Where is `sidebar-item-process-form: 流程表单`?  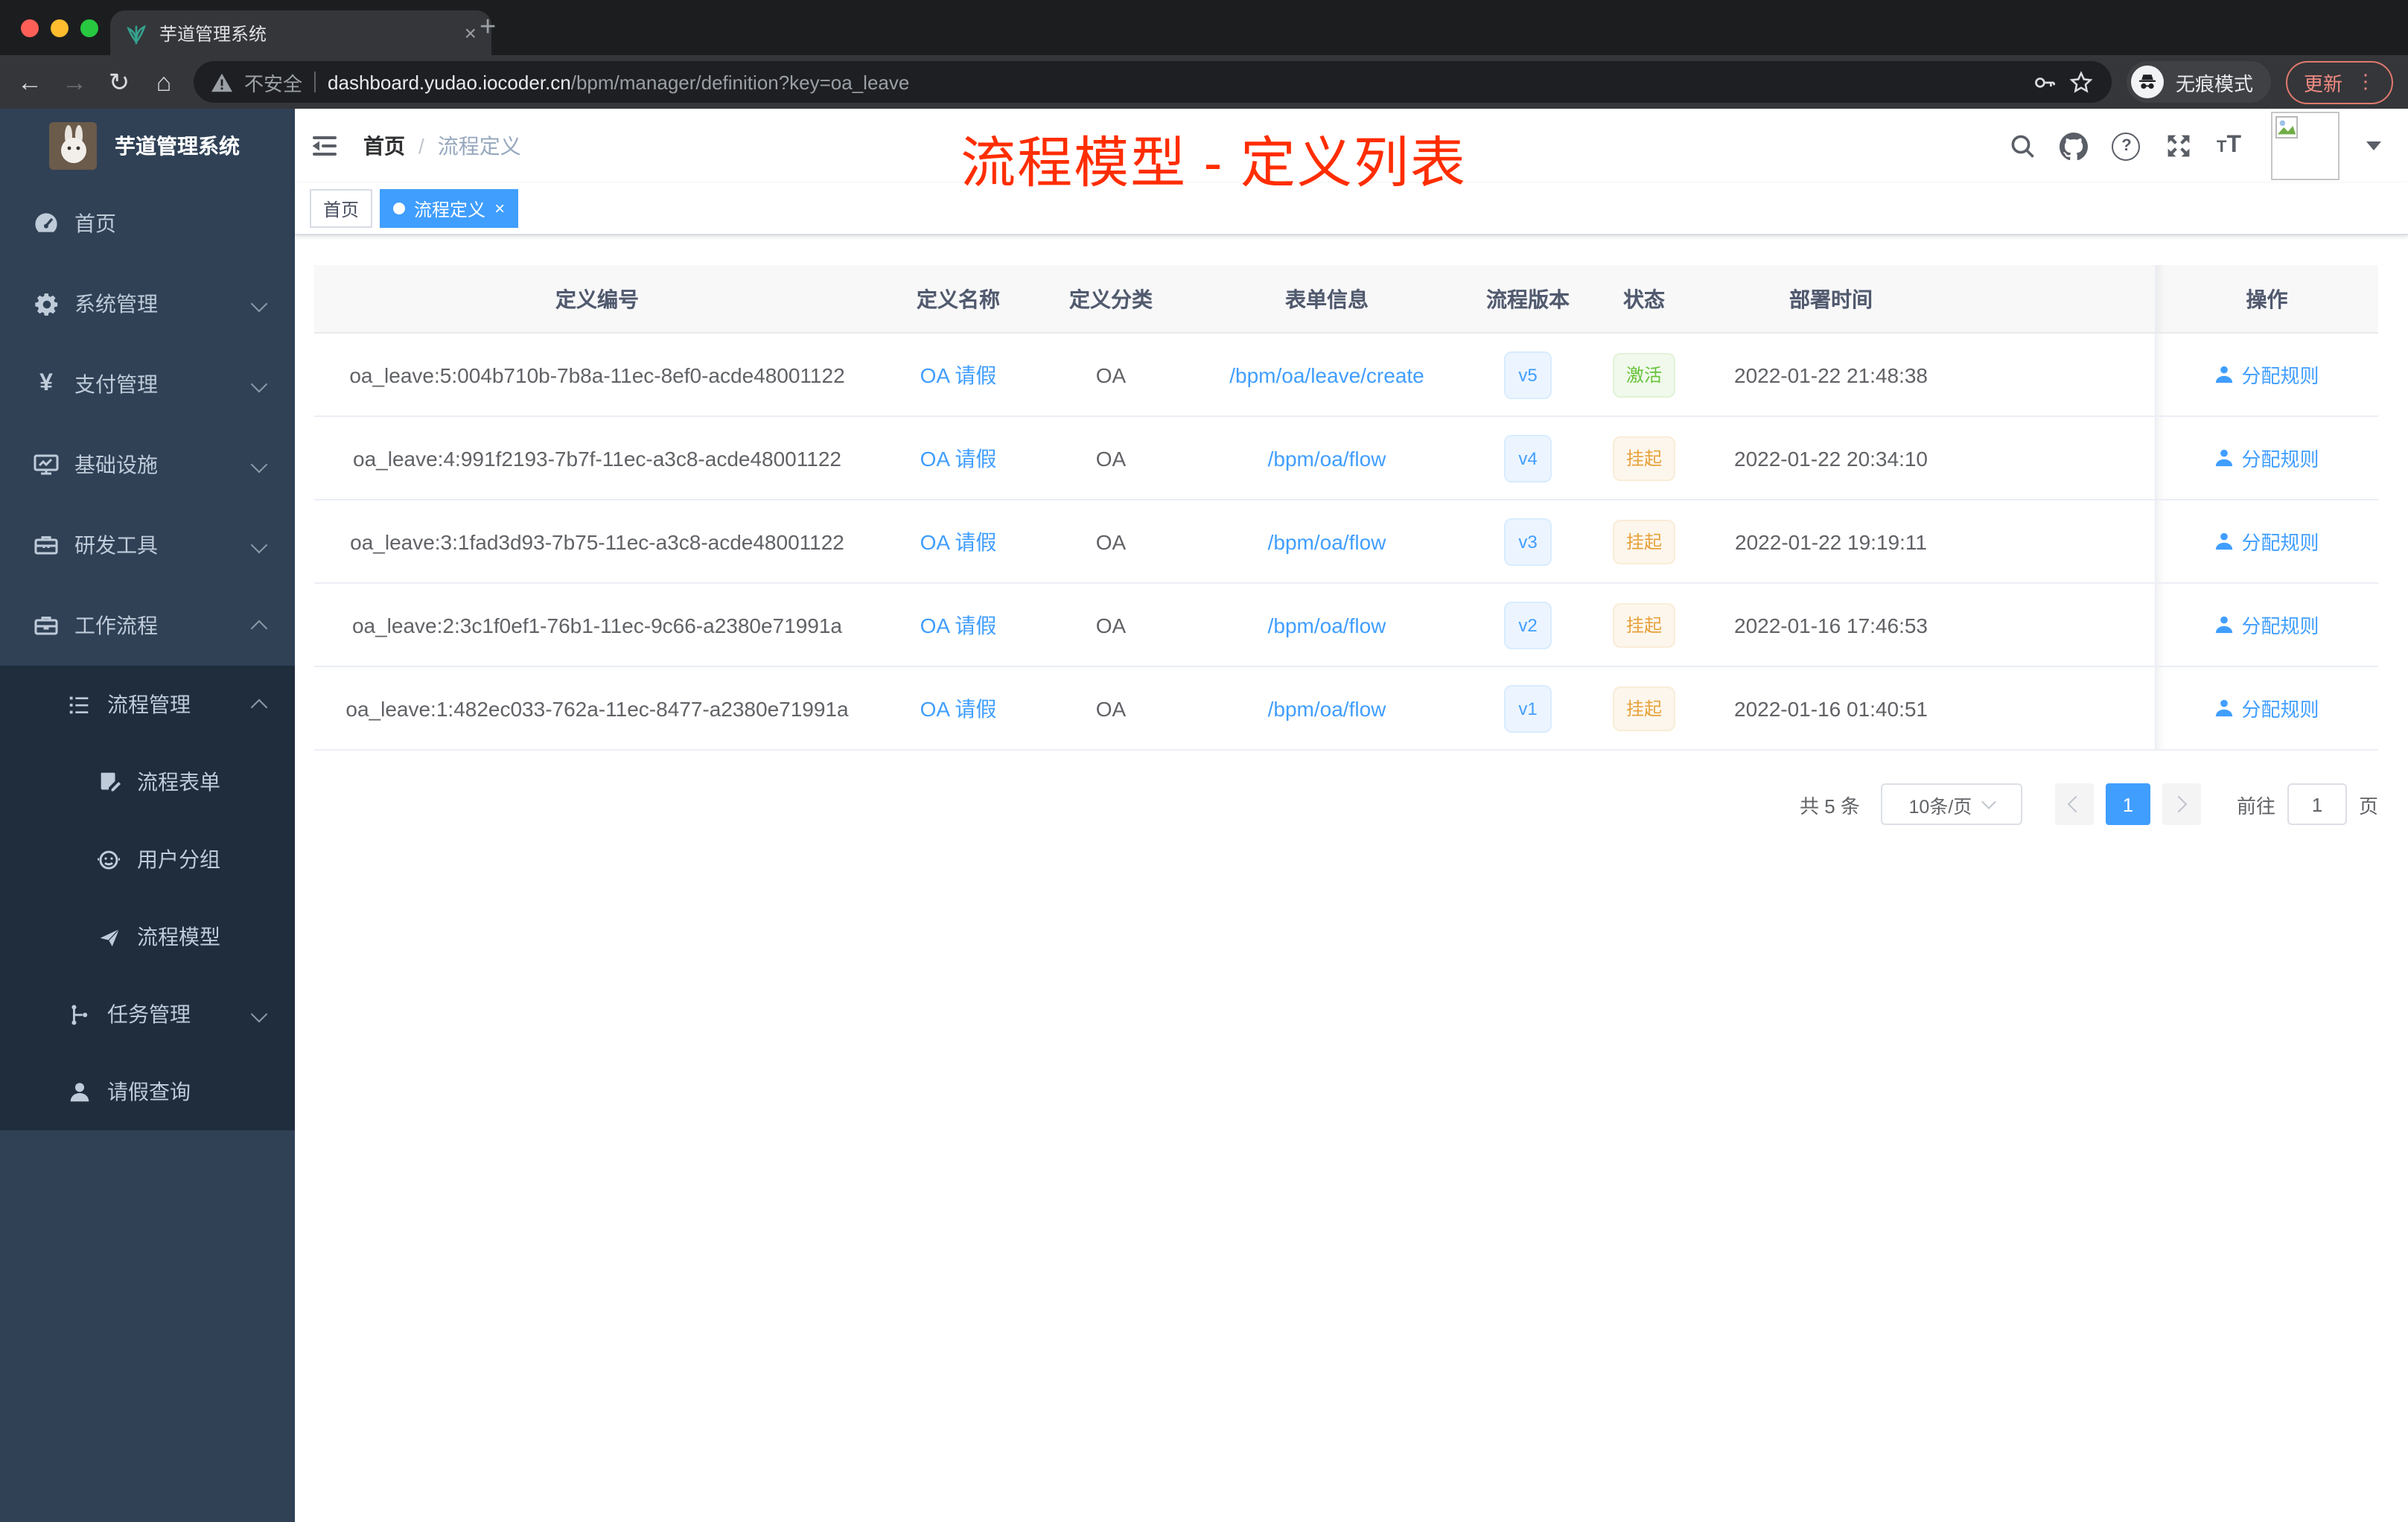
sidebar-item-process-form: 流程表单 is located at coordinates (147, 782).